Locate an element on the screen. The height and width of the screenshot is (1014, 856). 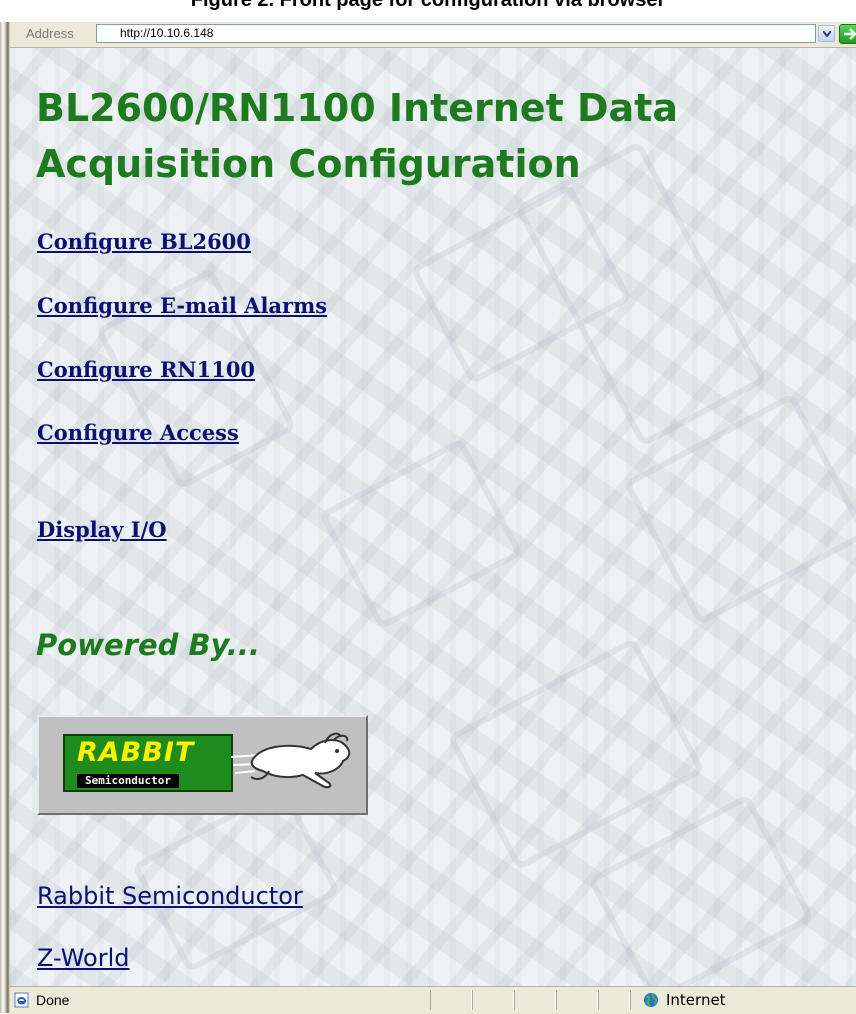
go-button is located at coordinates (847, 34).